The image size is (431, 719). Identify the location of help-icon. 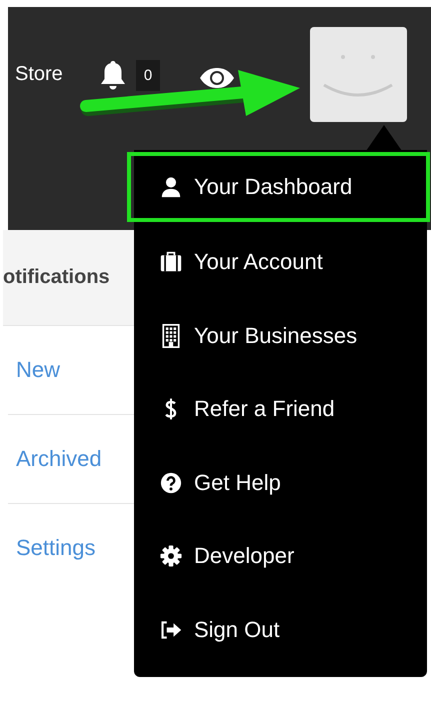
(171, 482).